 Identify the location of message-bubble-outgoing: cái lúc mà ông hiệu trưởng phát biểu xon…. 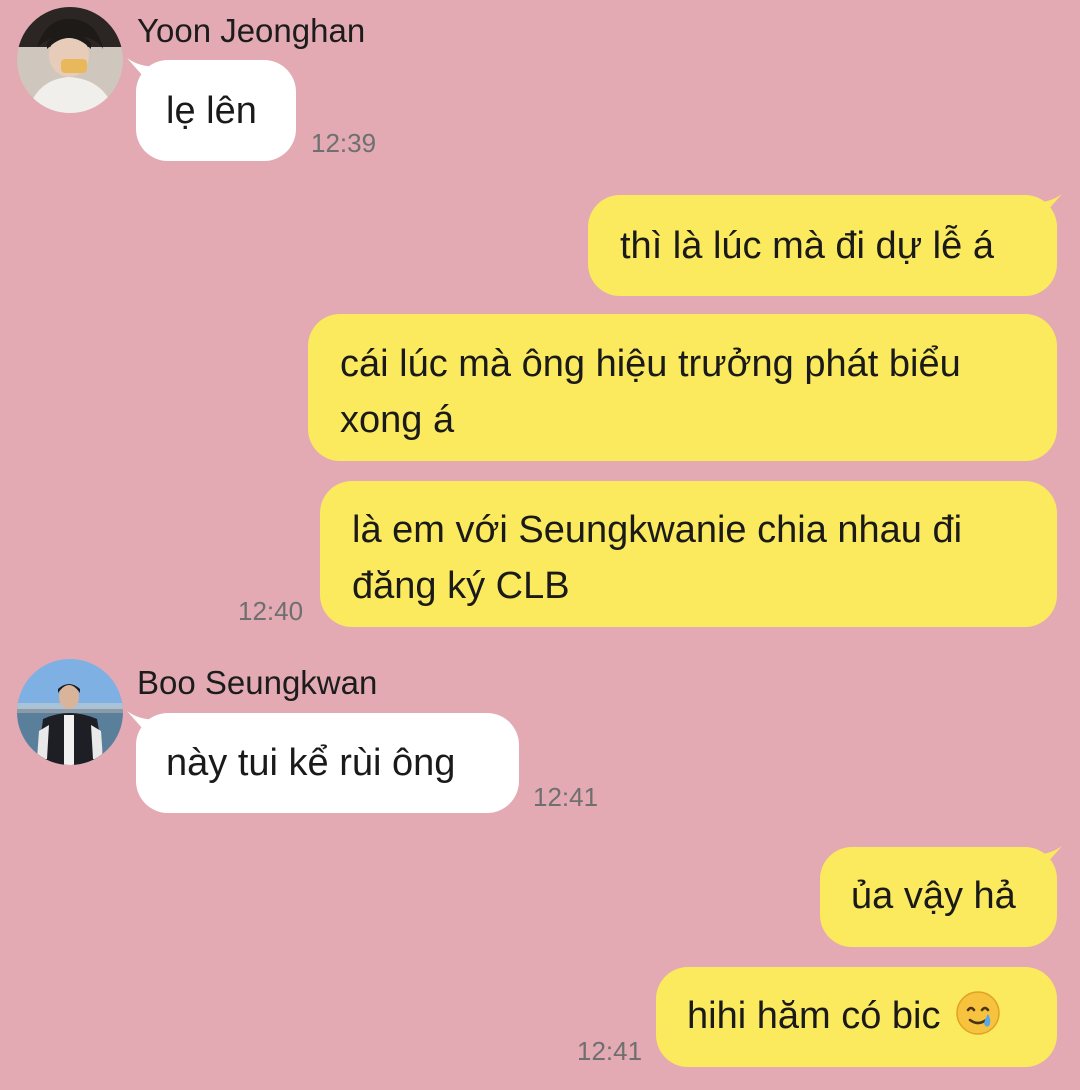
(682, 387).